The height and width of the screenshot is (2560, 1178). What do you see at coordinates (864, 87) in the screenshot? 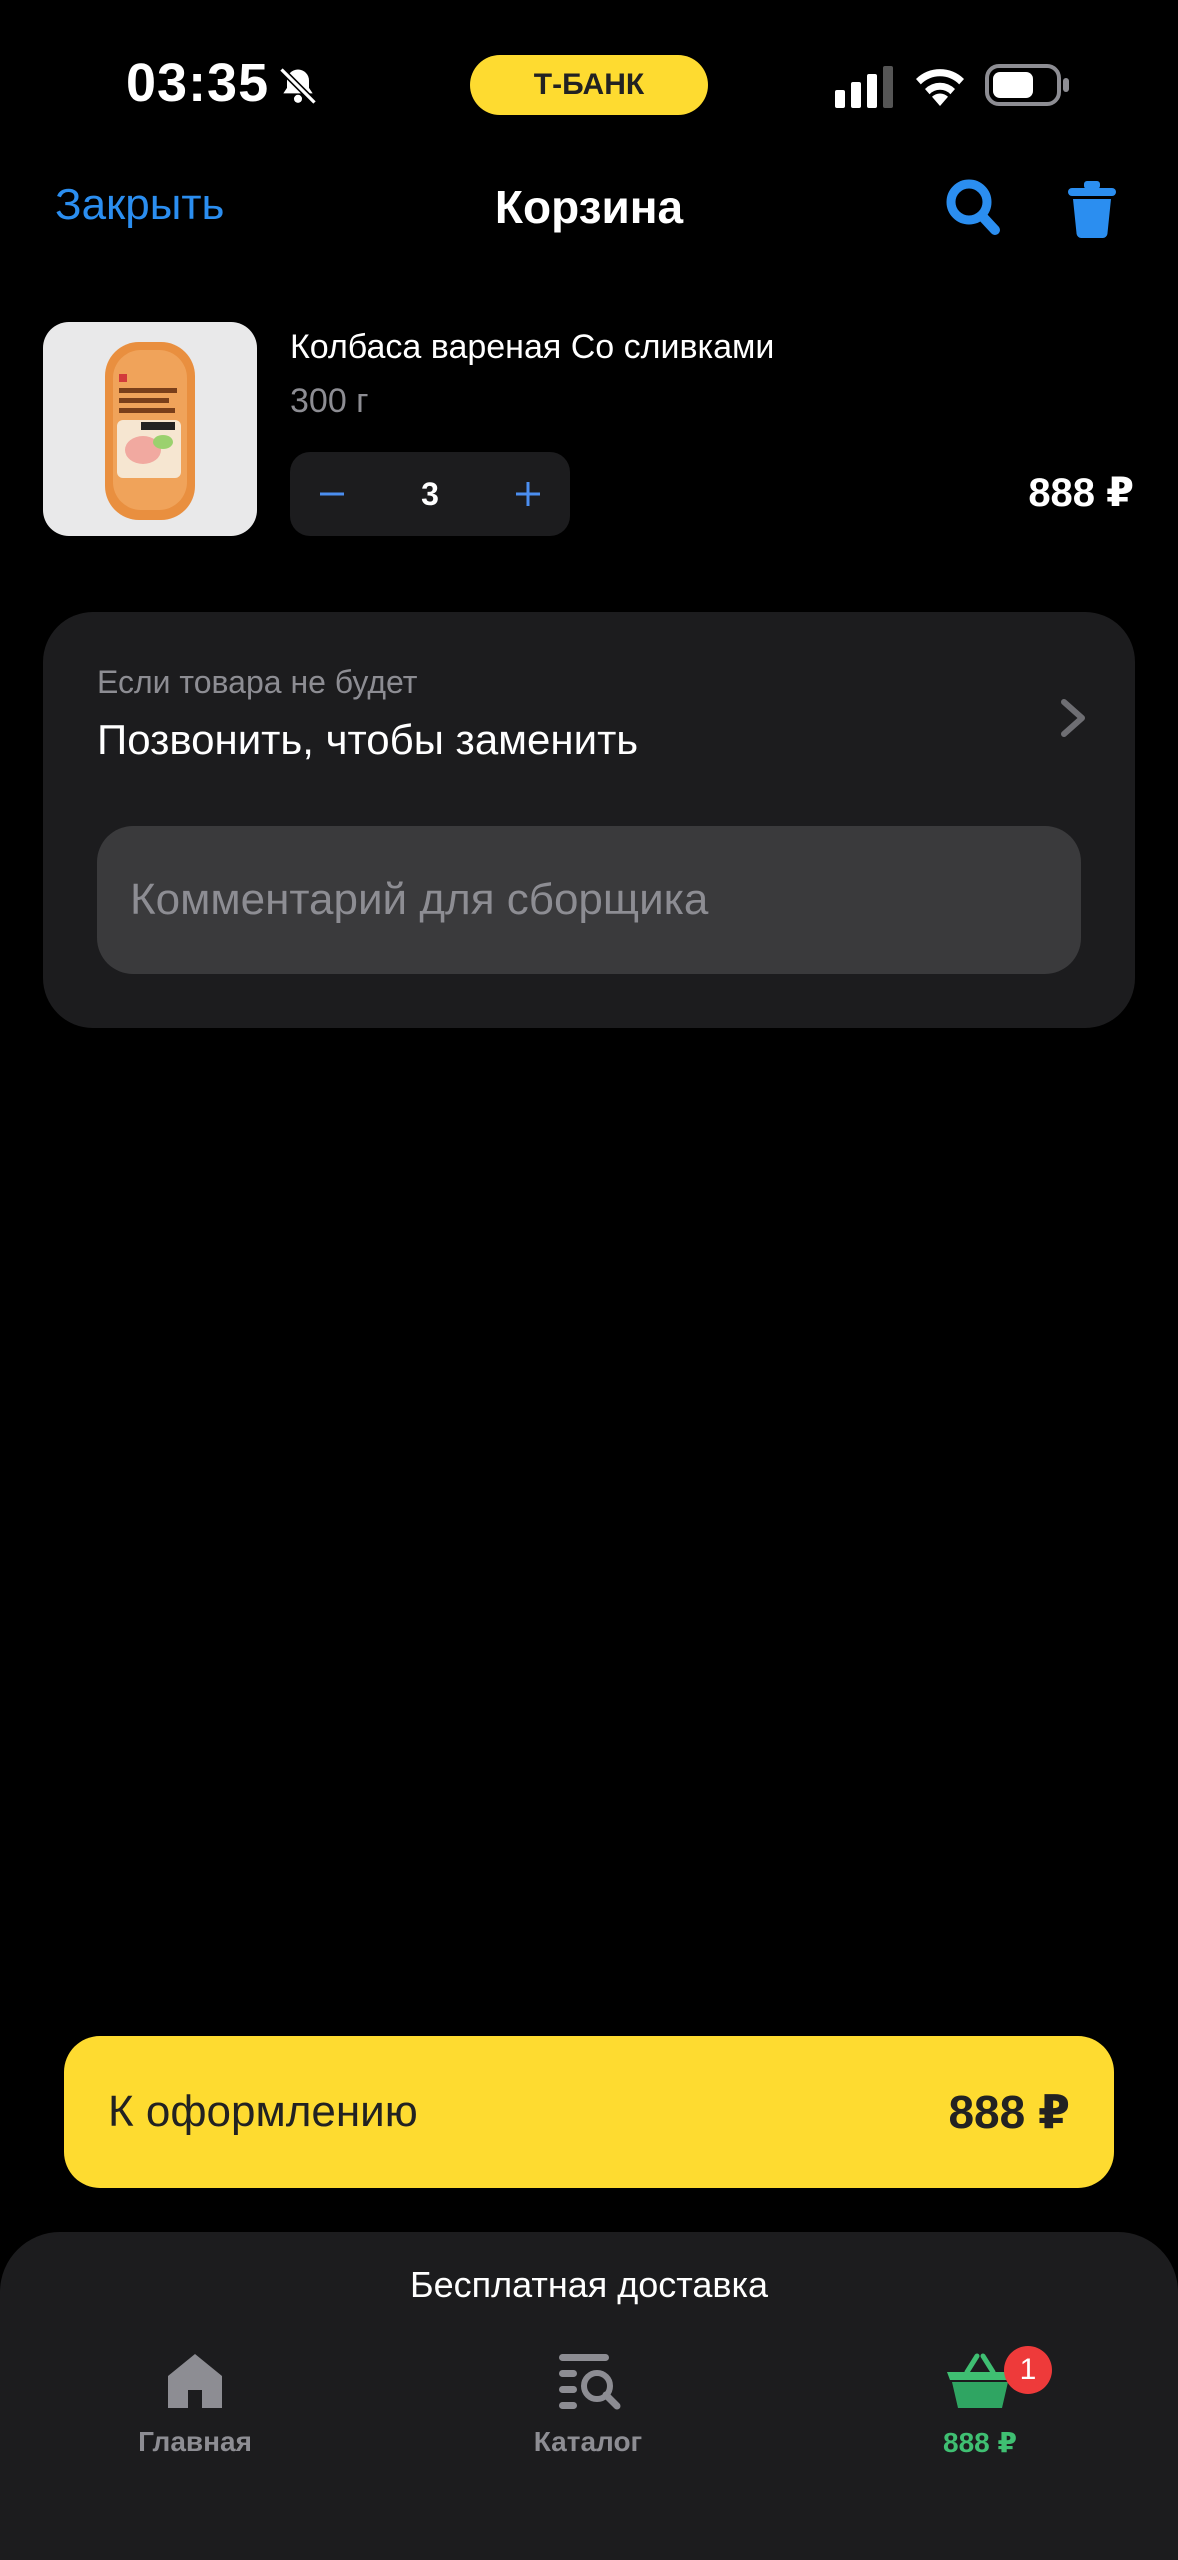
I see `signal-icon` at bounding box center [864, 87].